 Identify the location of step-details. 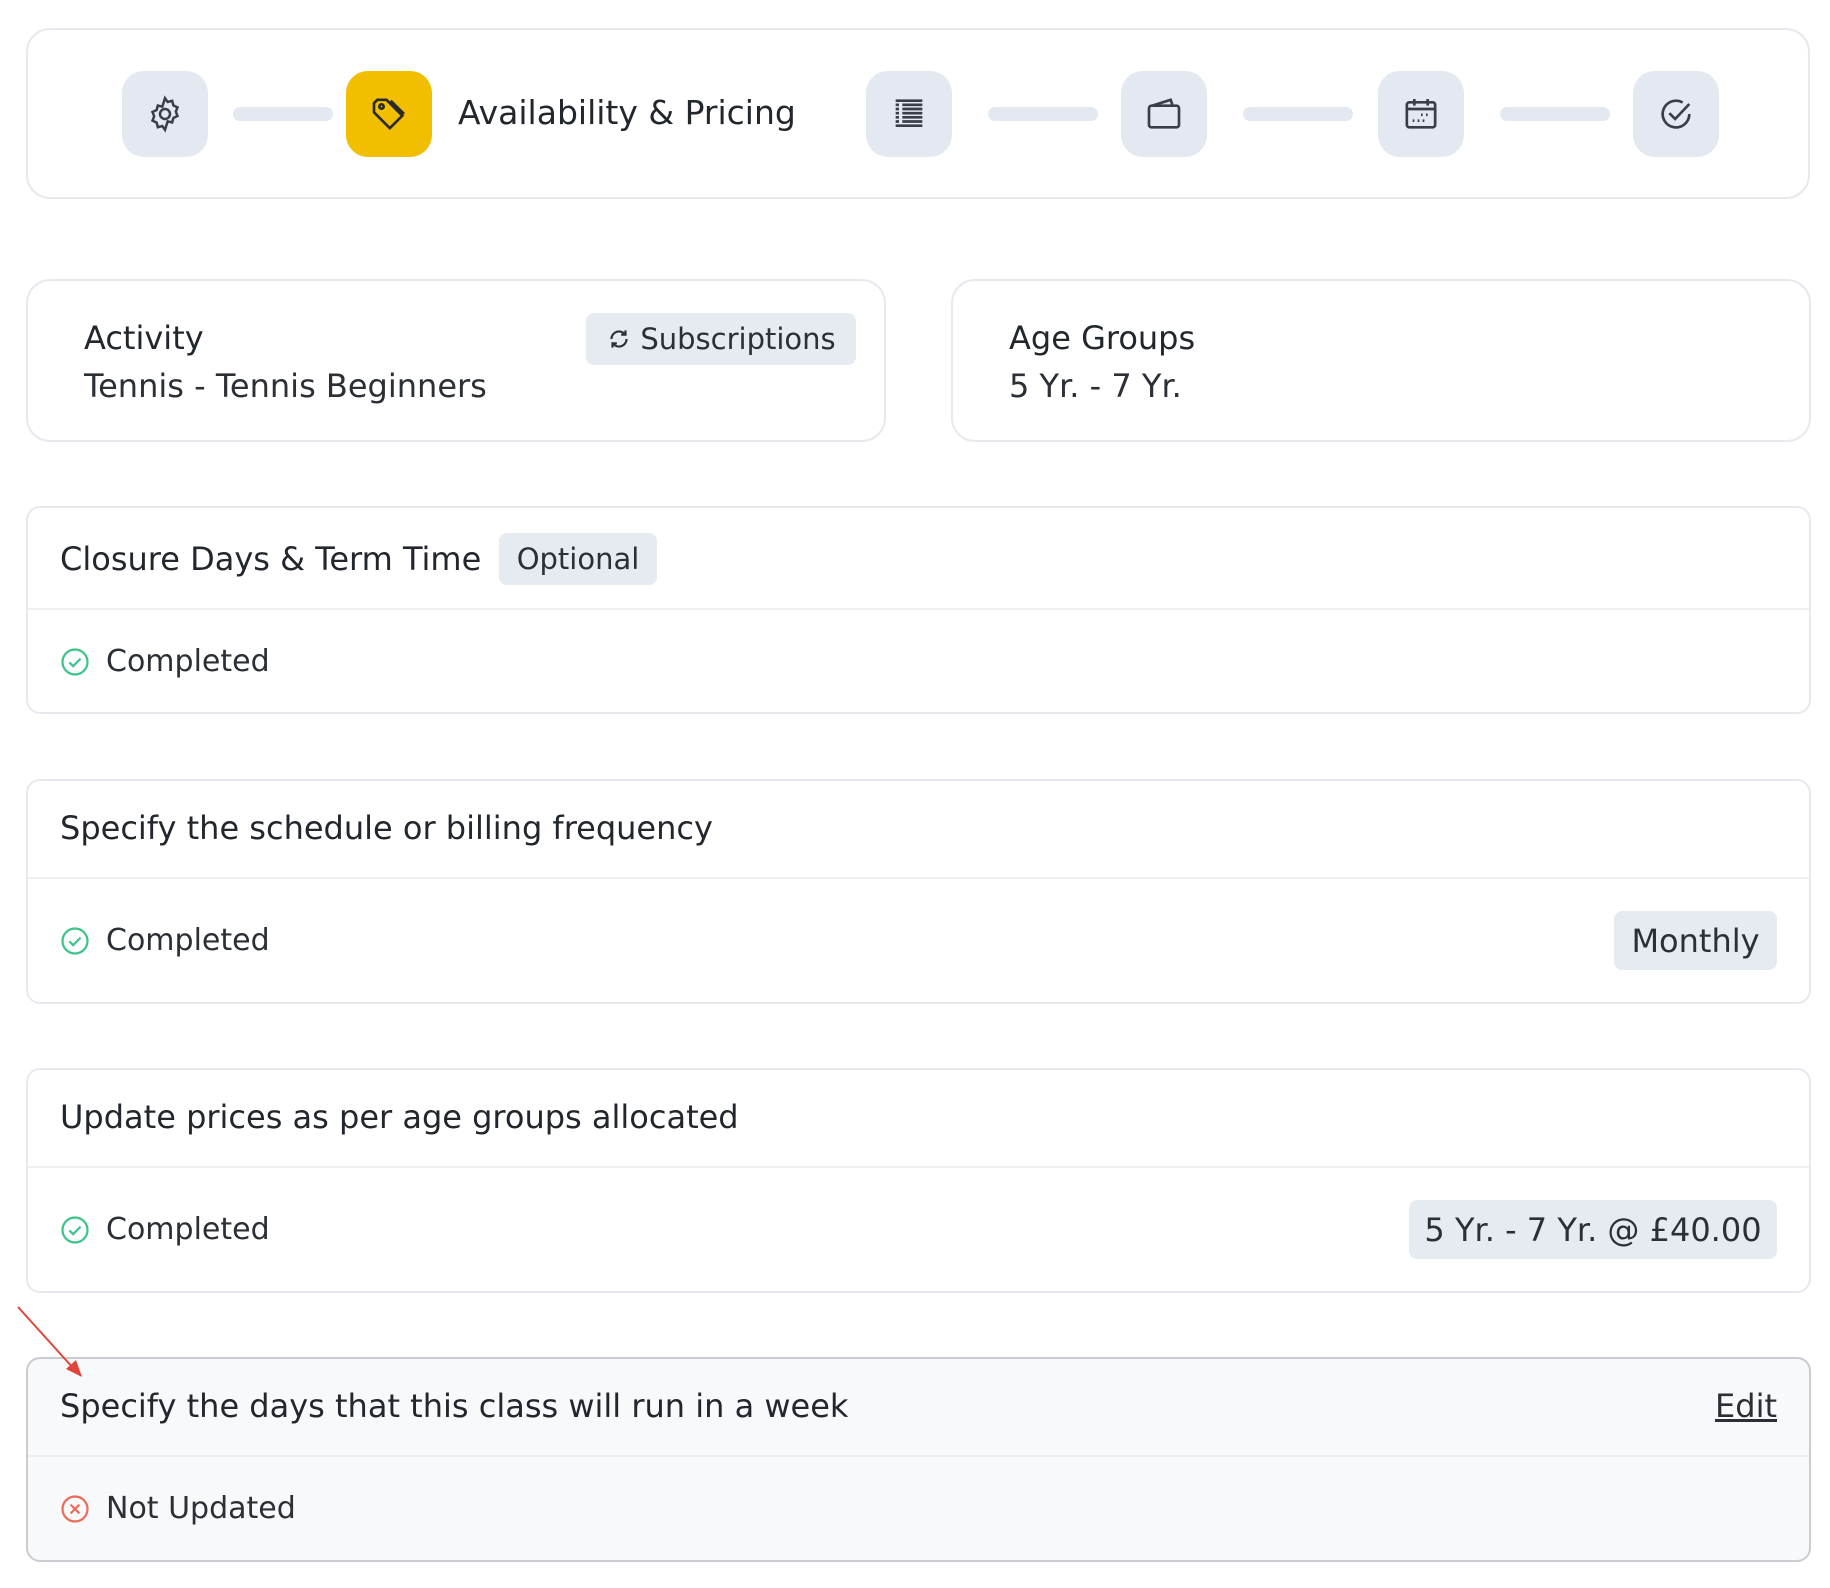
(909, 114).